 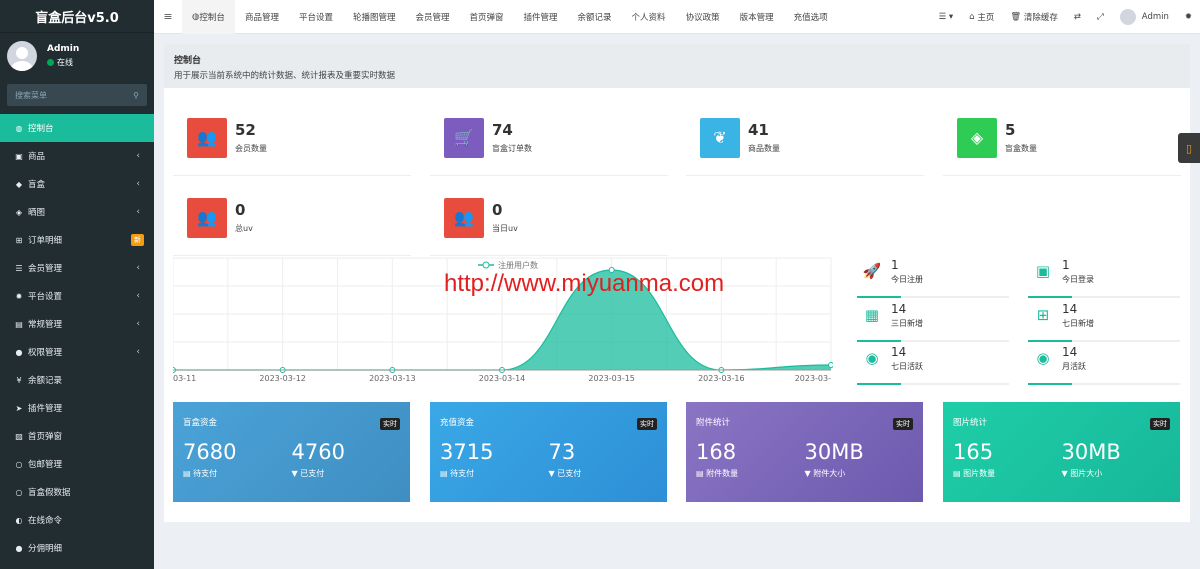 I want to click on gear-icon: ✹, so click(x=19, y=296).